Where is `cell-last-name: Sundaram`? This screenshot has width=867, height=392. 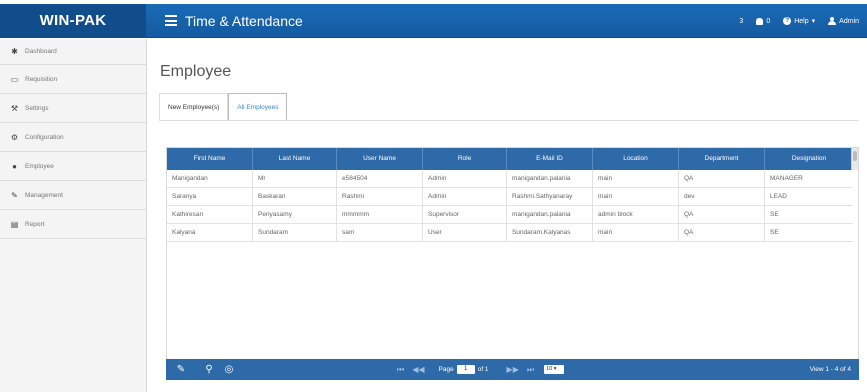 cell-last-name: Sundaram is located at coordinates (295, 232).